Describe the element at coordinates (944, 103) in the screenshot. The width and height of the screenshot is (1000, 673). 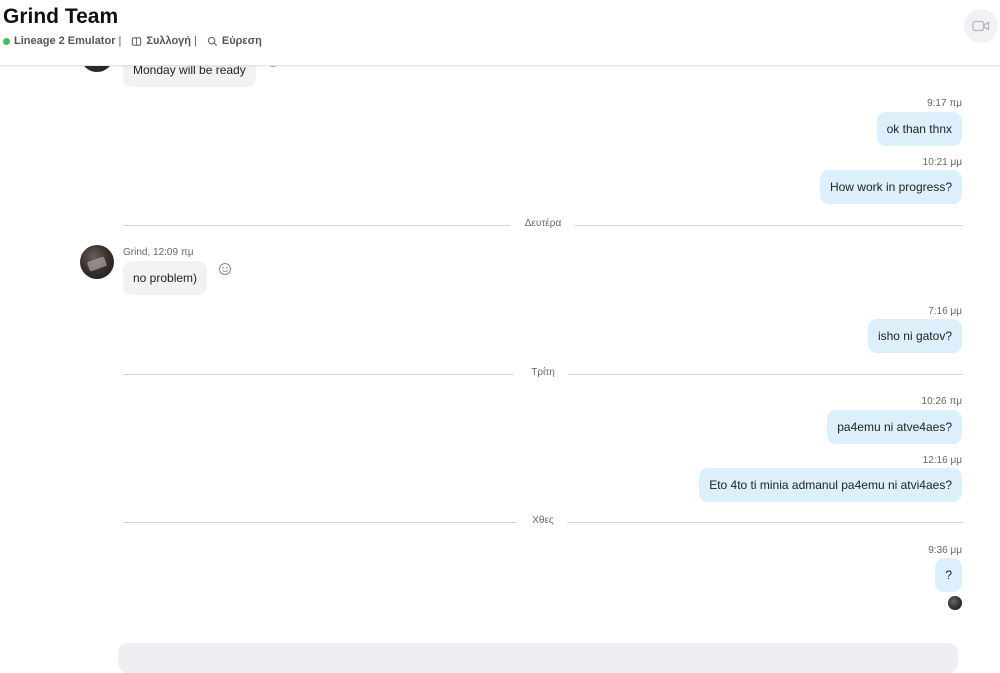
I see `message-timestamp: 9:17 πμ` at that location.